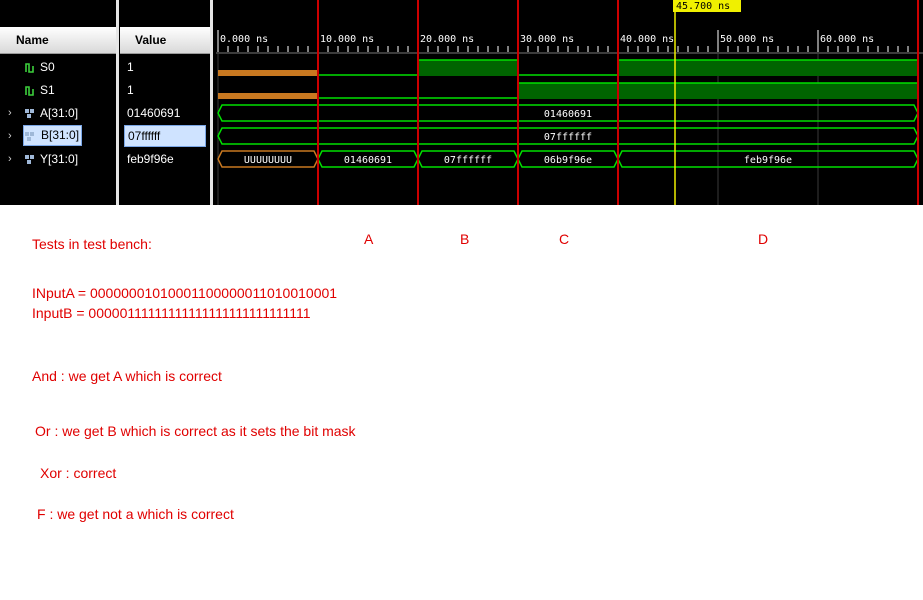  What do you see at coordinates (92, 244) in the screenshot?
I see `notes-title: Tests in test bench:` at bounding box center [92, 244].